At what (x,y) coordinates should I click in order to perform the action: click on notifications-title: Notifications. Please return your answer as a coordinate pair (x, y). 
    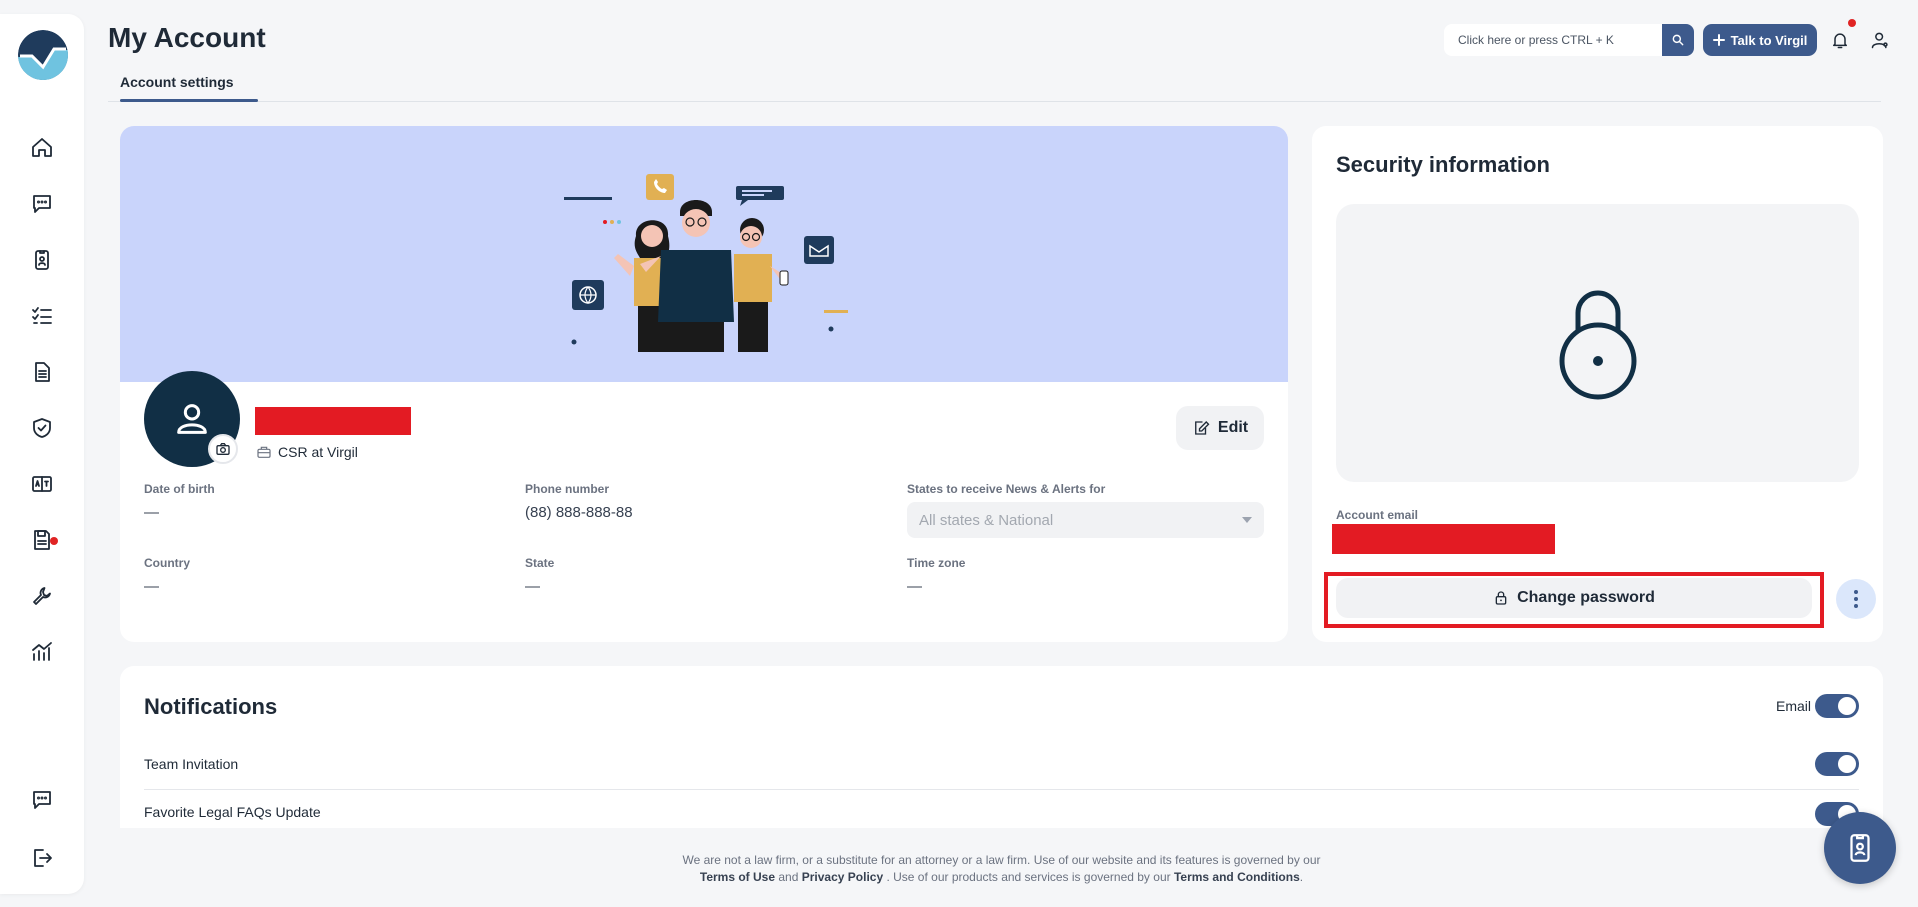
    Looking at the image, I should click on (211, 706).